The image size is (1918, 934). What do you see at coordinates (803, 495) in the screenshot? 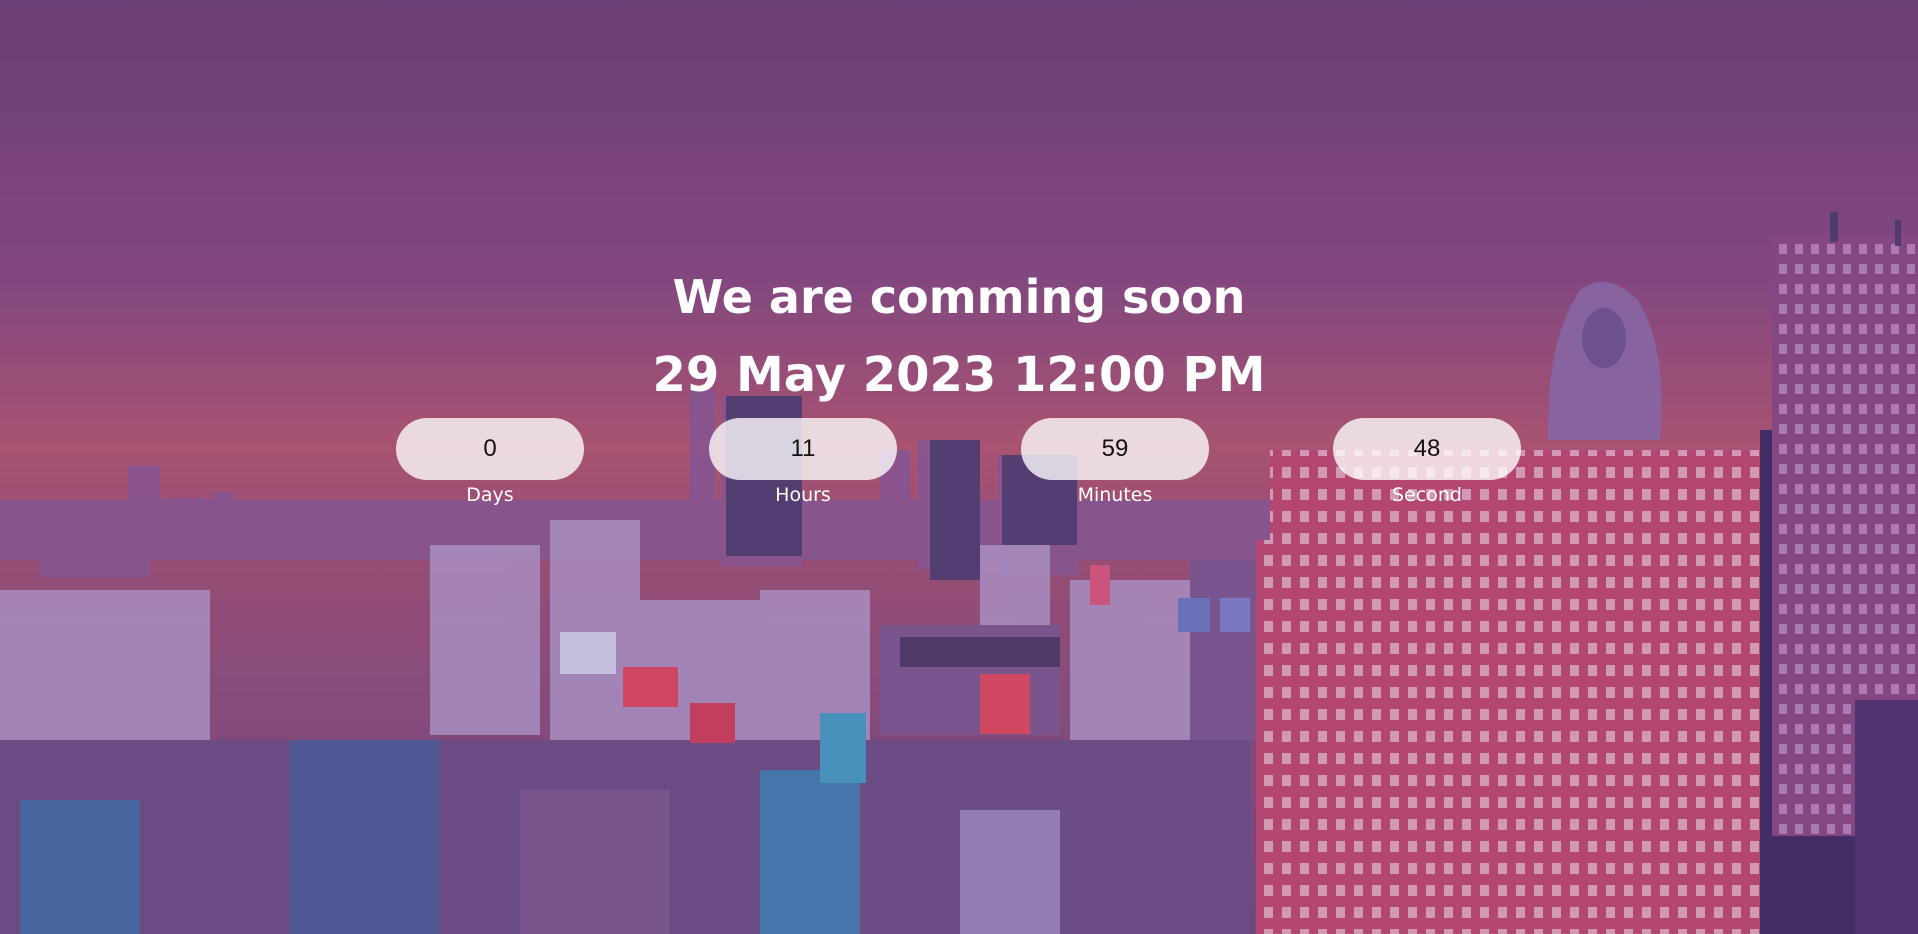
I see `countdown-hours-label: Hours` at bounding box center [803, 495].